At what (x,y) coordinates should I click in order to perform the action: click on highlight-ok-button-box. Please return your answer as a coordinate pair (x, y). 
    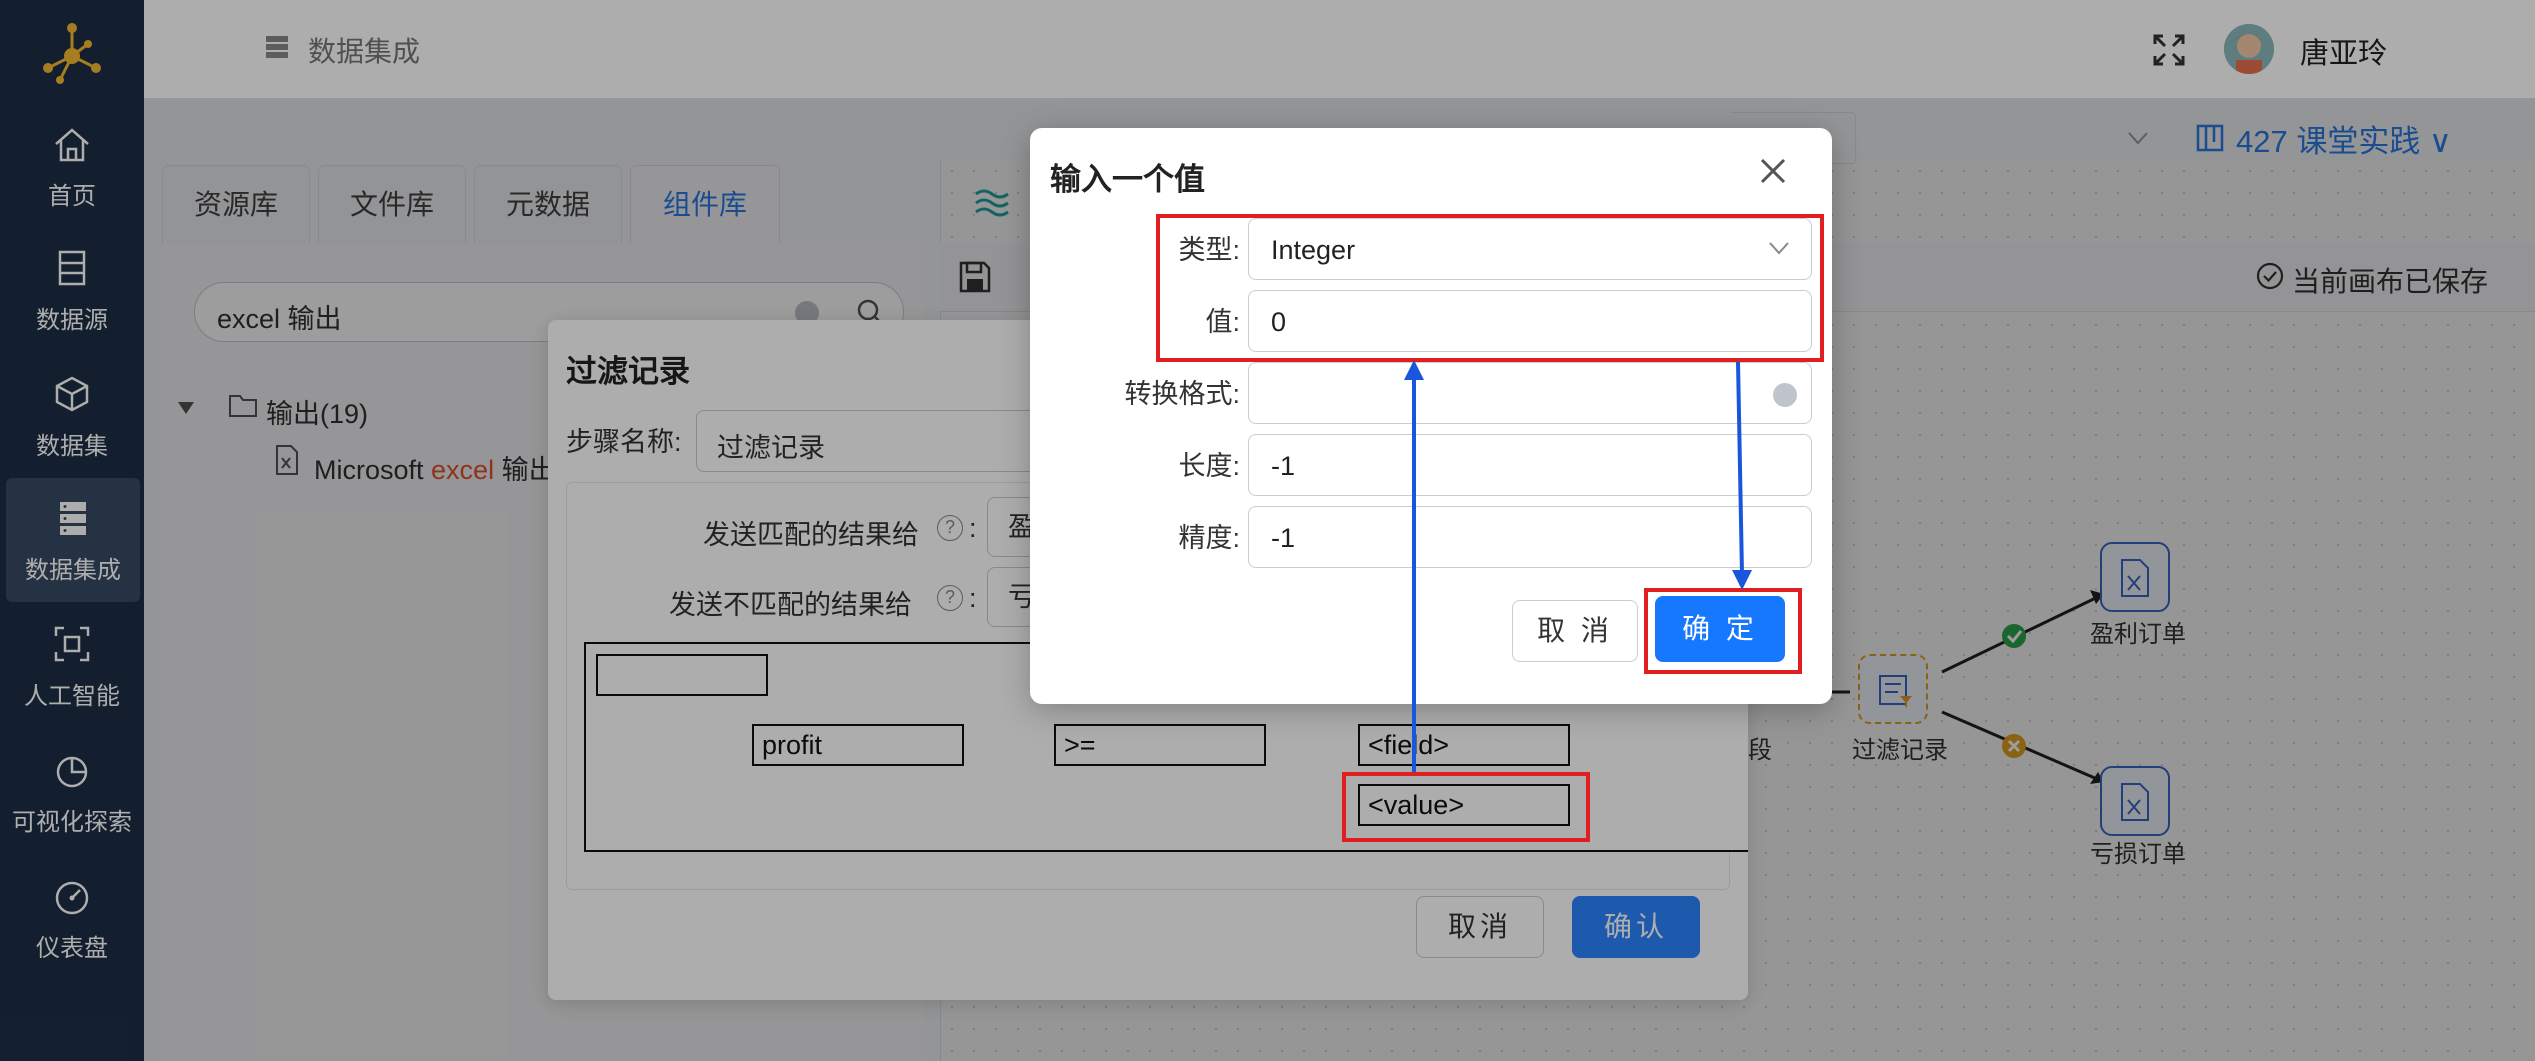
    Looking at the image, I should click on (1723, 631).